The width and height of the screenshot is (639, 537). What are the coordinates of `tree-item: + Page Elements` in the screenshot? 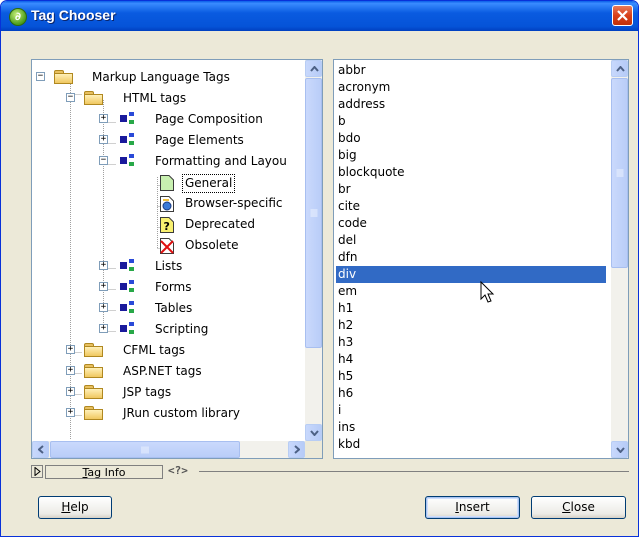 It's located at (168, 142).